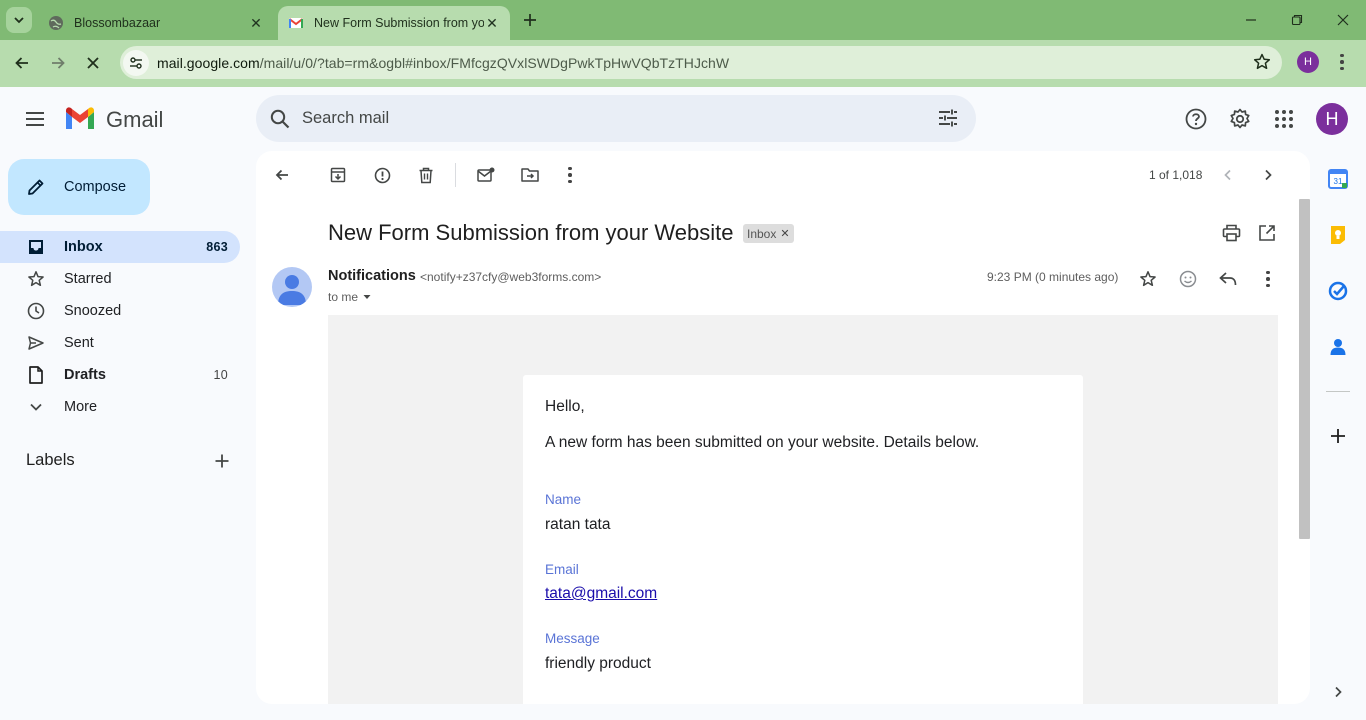 This screenshot has width=1366, height=720. I want to click on mark-unread-button, so click(486, 175).